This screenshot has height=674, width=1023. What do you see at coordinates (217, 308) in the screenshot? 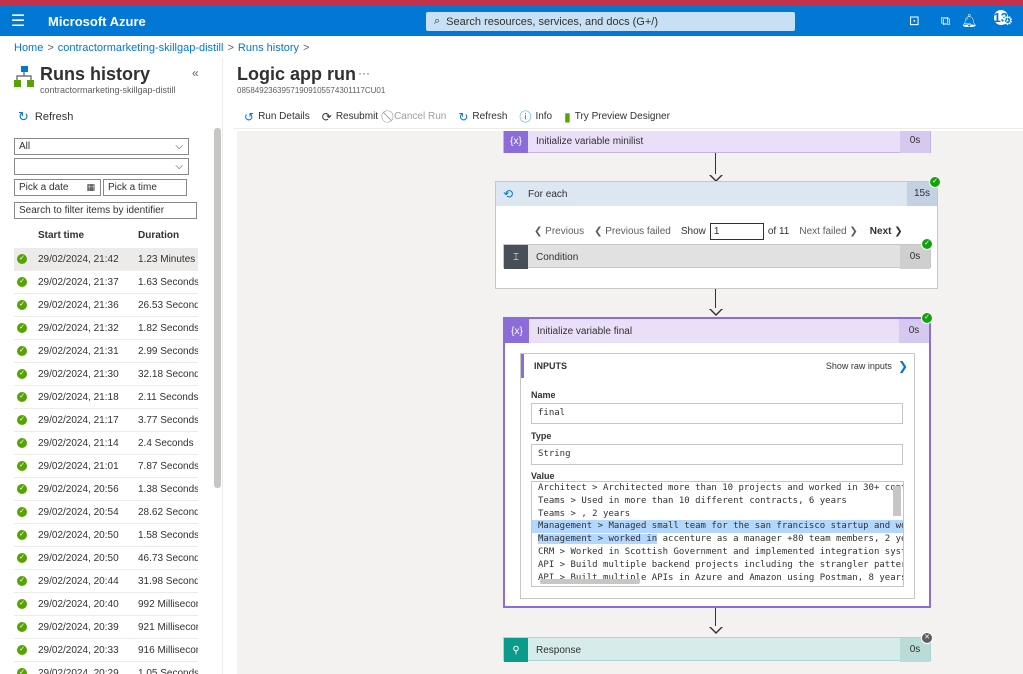
I see `runs-scrollbar` at bounding box center [217, 308].